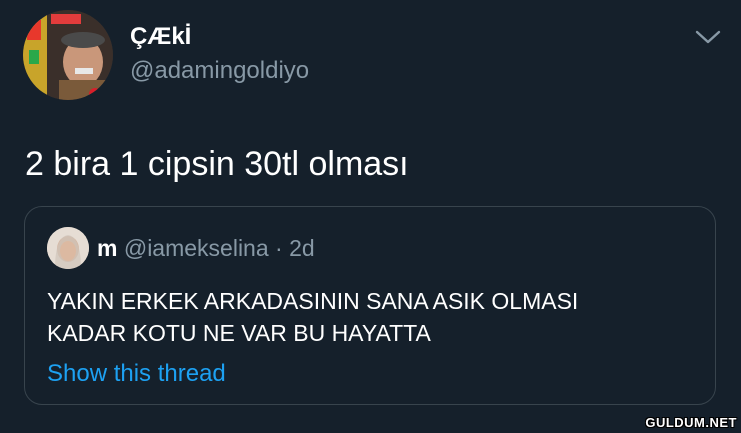  Describe the element at coordinates (160, 37) in the screenshot. I see `author-display-name: ÇÆkİ` at that location.